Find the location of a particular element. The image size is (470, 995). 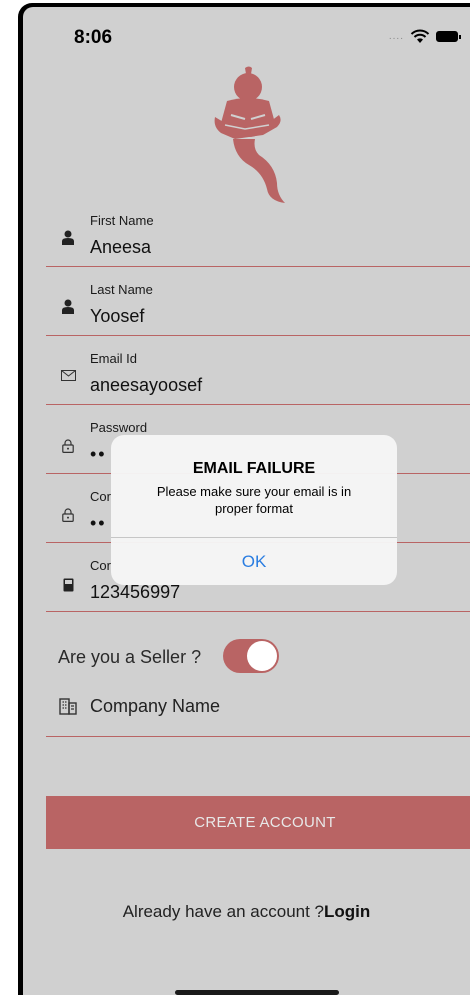

status-time: 8:06 is located at coordinates (93, 37).